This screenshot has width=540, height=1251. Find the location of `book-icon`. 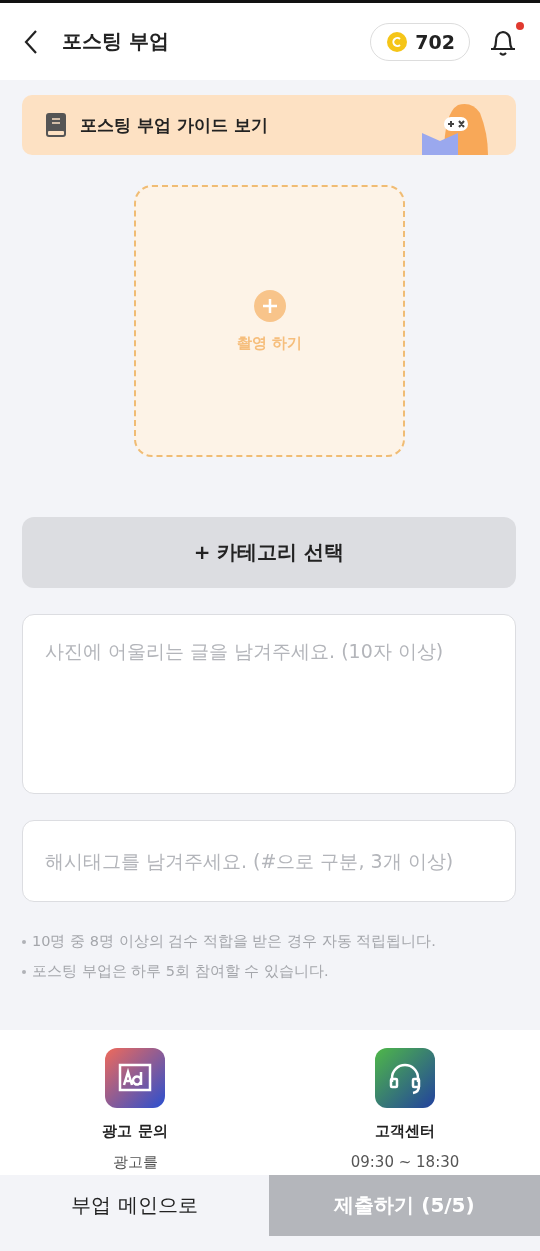

book-icon is located at coordinates (56, 125).